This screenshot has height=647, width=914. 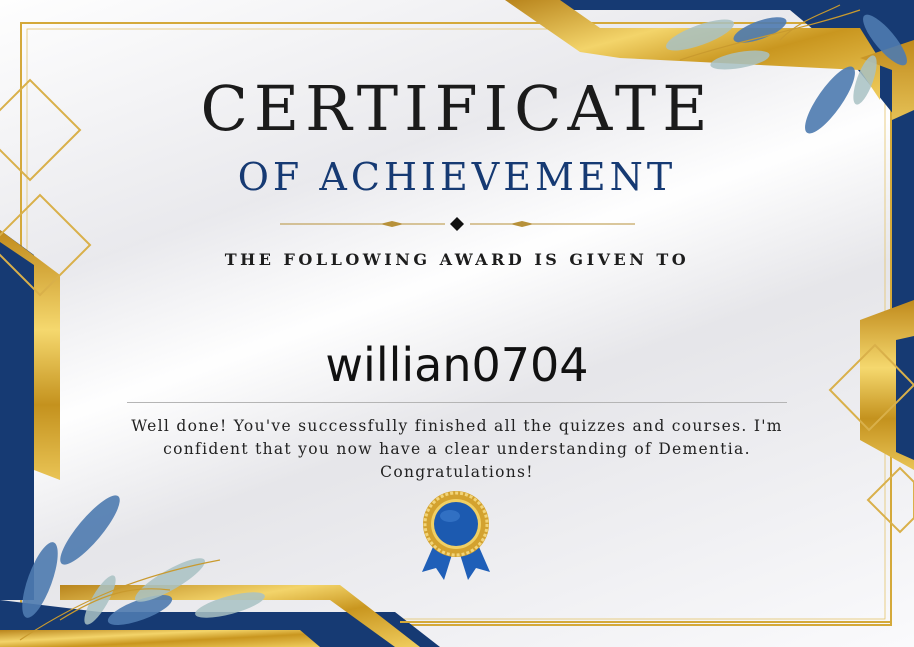 What do you see at coordinates (457, 365) in the screenshot?
I see `recipient-name: willian0704` at bounding box center [457, 365].